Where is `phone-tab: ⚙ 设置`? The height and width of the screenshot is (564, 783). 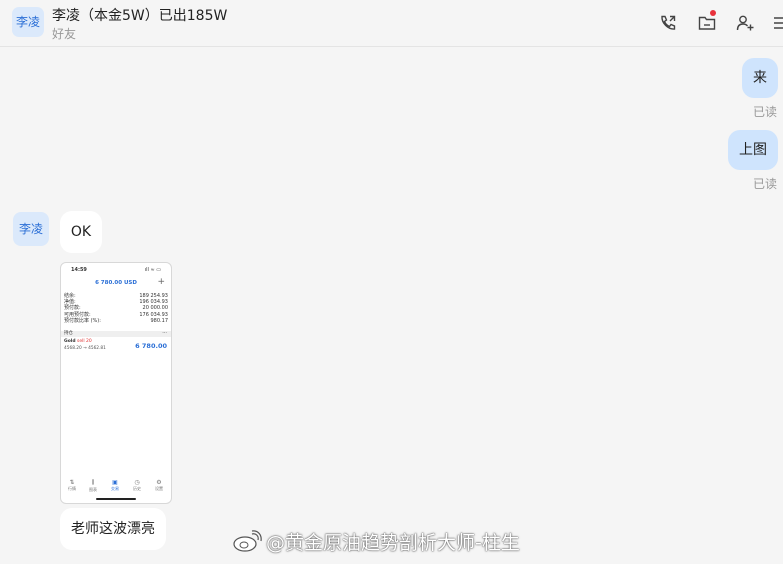 phone-tab: ⚙ 设置 is located at coordinates (159, 485).